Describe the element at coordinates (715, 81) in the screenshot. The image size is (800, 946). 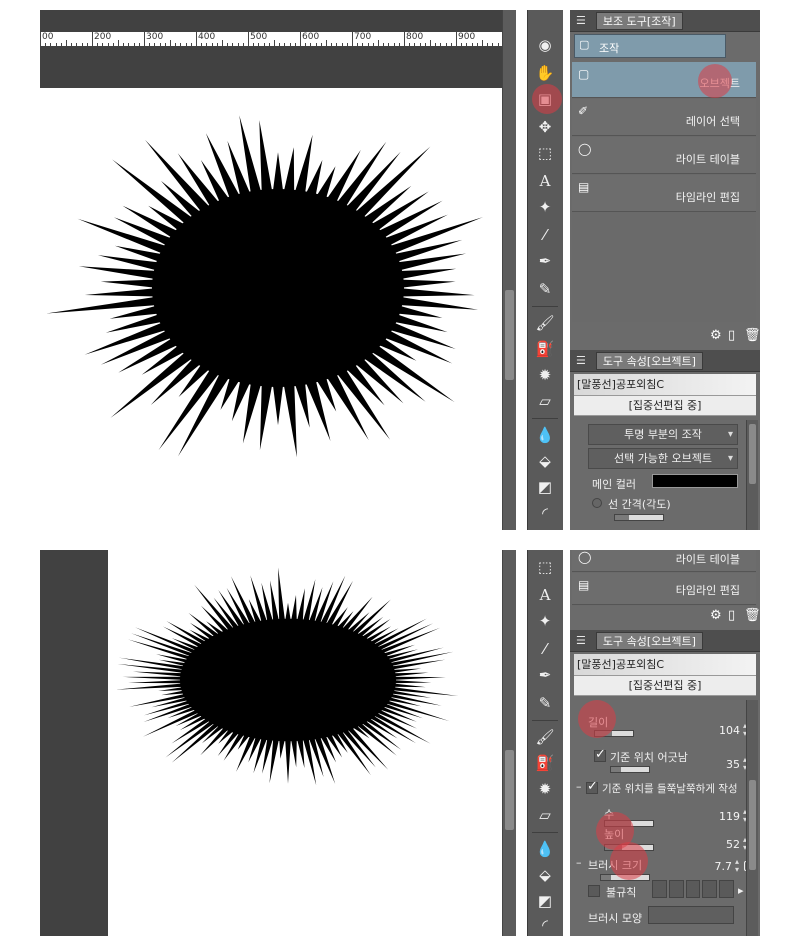
I see `highlight-object-subtool` at that location.